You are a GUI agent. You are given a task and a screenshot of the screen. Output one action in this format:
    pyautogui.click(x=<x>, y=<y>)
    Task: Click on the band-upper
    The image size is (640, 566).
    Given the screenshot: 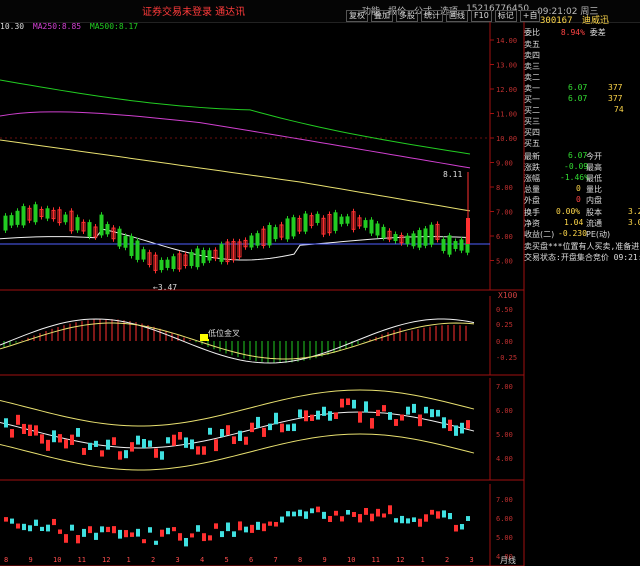 What is the action you would take?
    pyautogui.click(x=237, y=408)
    